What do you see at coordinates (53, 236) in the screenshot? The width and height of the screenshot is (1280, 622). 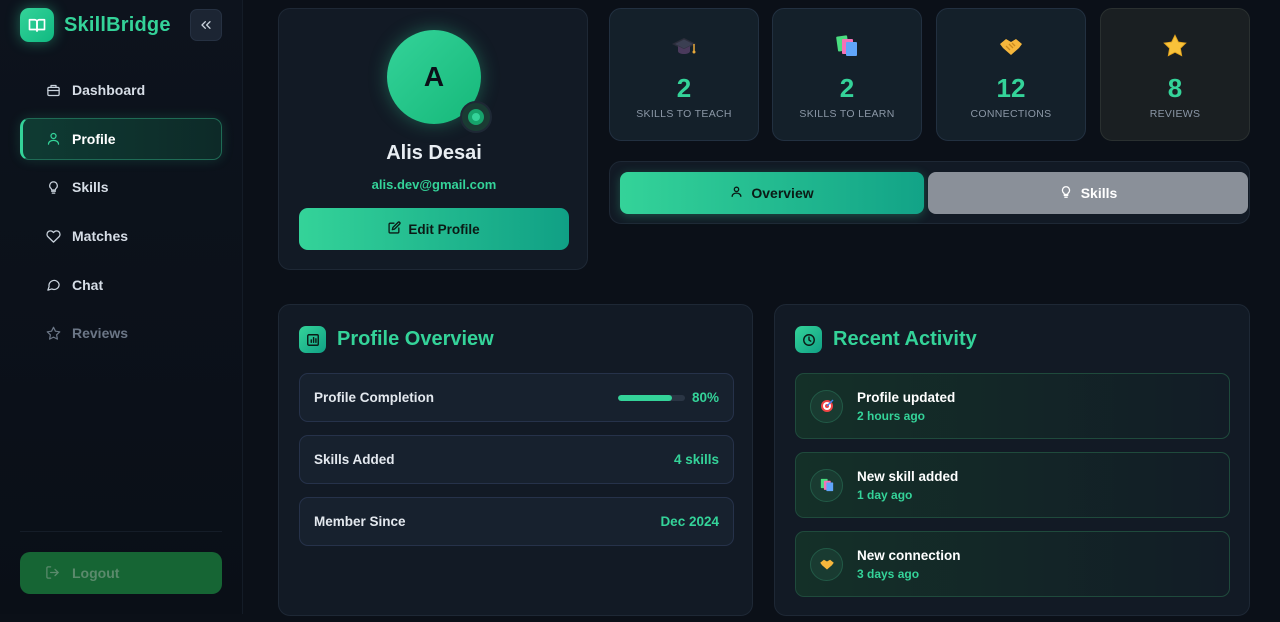 I see `heart-icon` at bounding box center [53, 236].